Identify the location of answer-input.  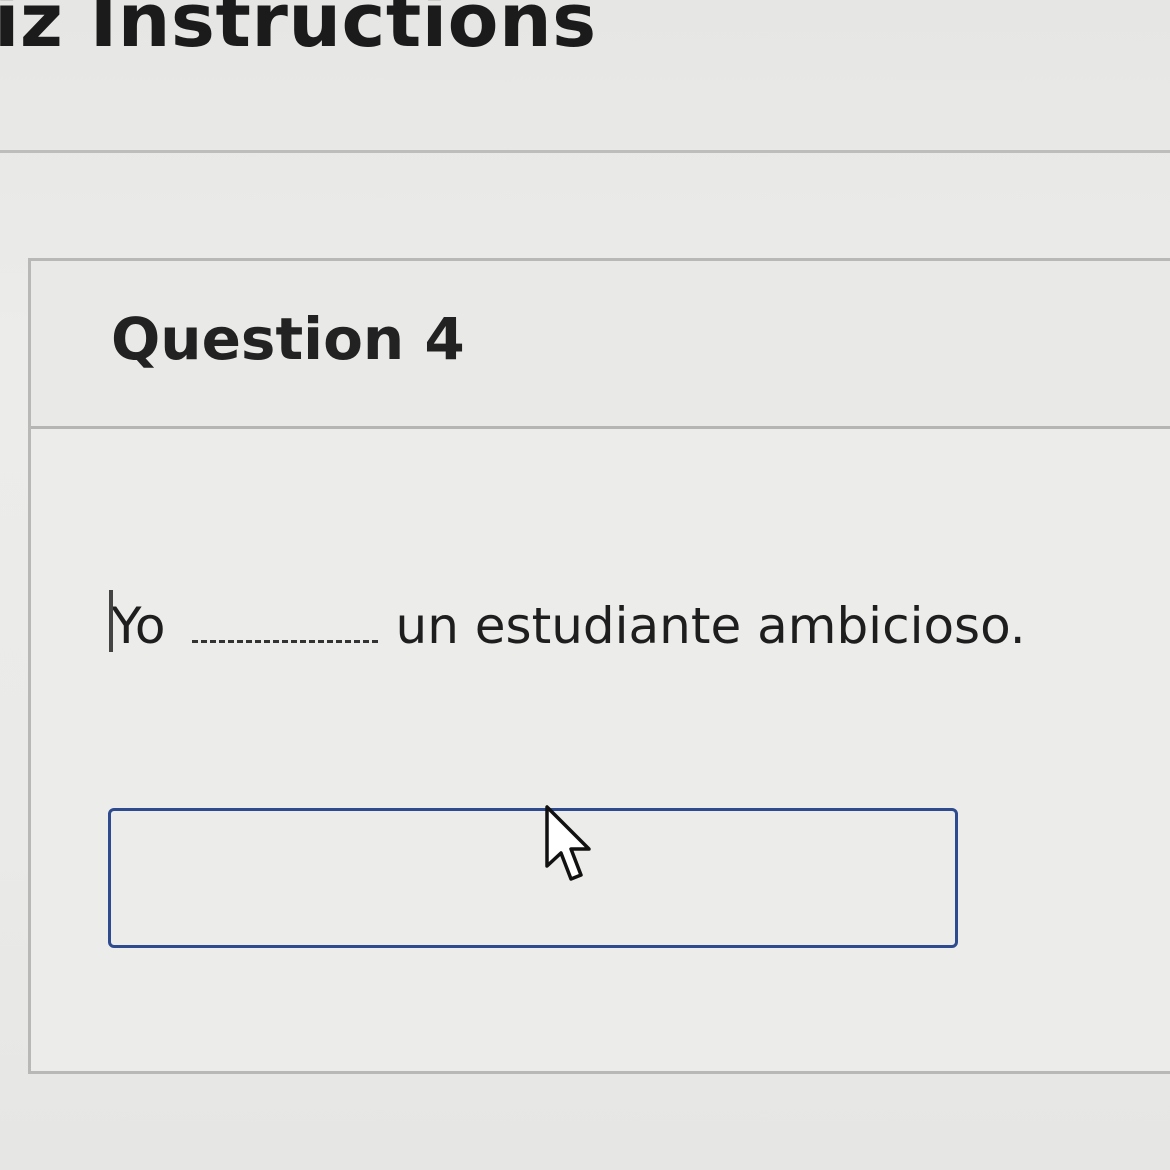
(533, 878).